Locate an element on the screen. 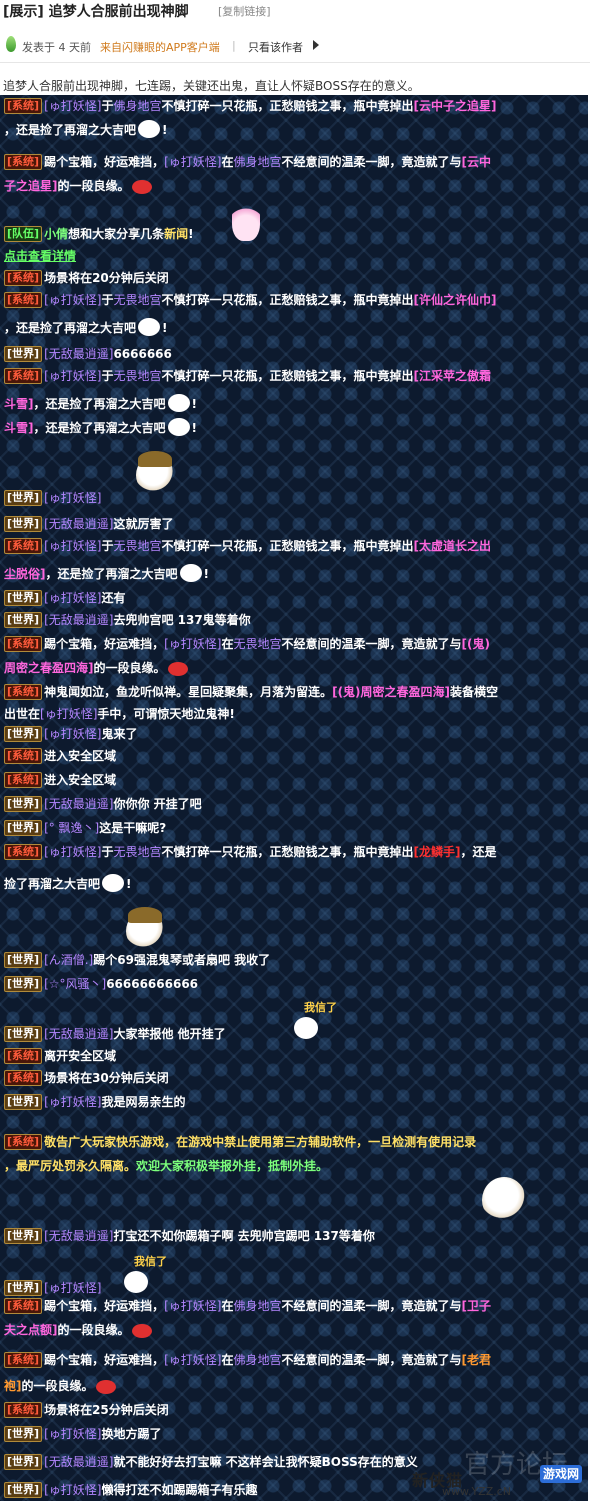 The width and height of the screenshot is (590, 1502). message-text: 佛身地宫 is located at coordinates (137, 106).